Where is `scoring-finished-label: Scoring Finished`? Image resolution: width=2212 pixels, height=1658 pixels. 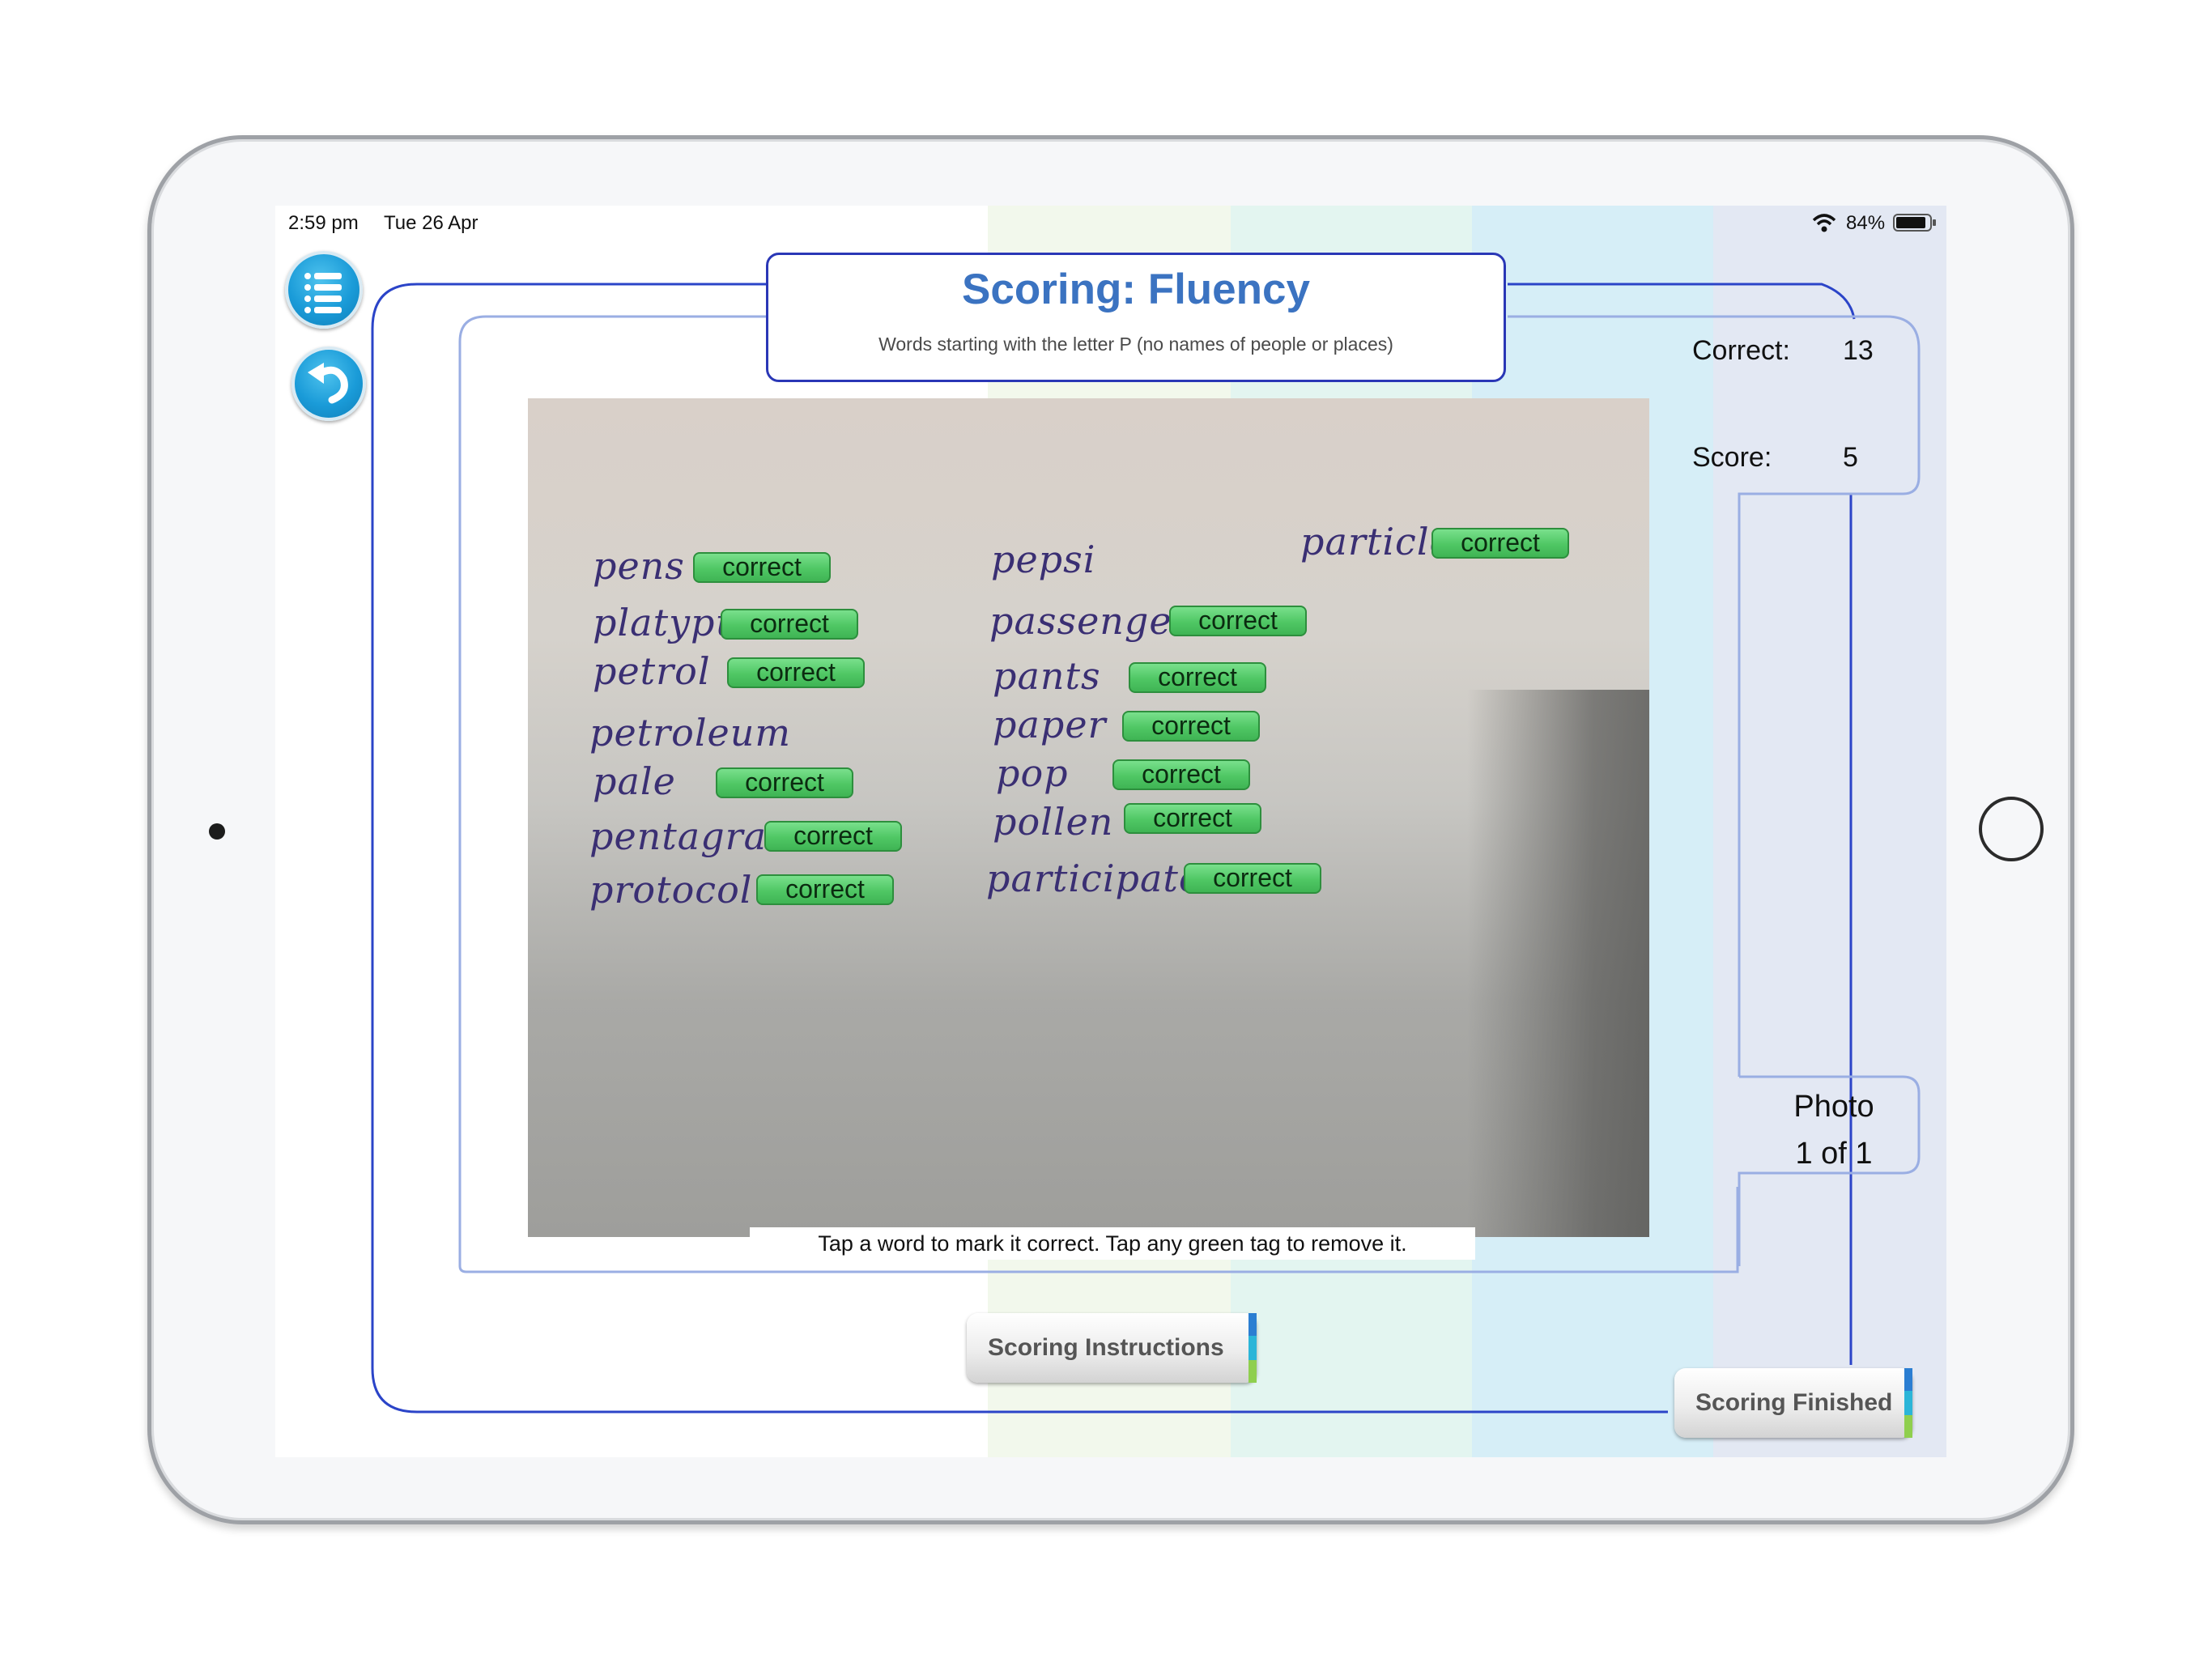 scoring-finished-label: Scoring Finished is located at coordinates (1794, 1402).